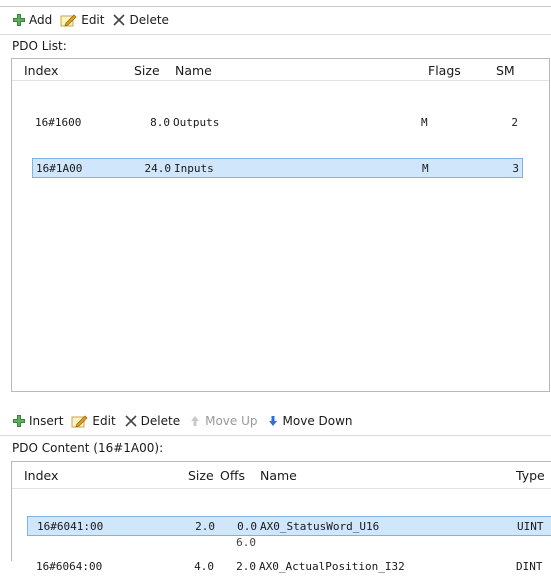 The height and width of the screenshot is (577, 551). Describe the element at coordinates (231, 421) in the screenshot. I see `move-up-button-label: Move Up` at that location.